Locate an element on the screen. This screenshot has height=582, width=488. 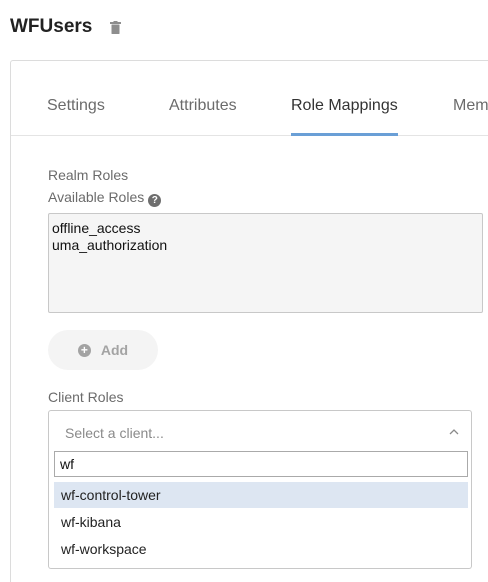
realm-roles-heading: Realm Roles is located at coordinates (88, 175).